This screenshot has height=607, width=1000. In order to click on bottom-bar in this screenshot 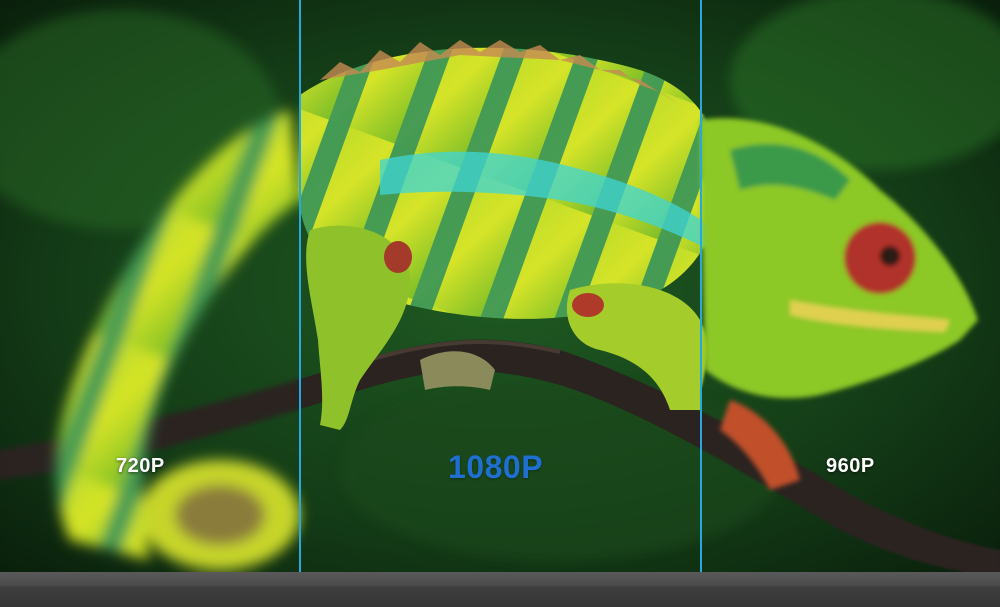, I will do `click(500, 589)`.